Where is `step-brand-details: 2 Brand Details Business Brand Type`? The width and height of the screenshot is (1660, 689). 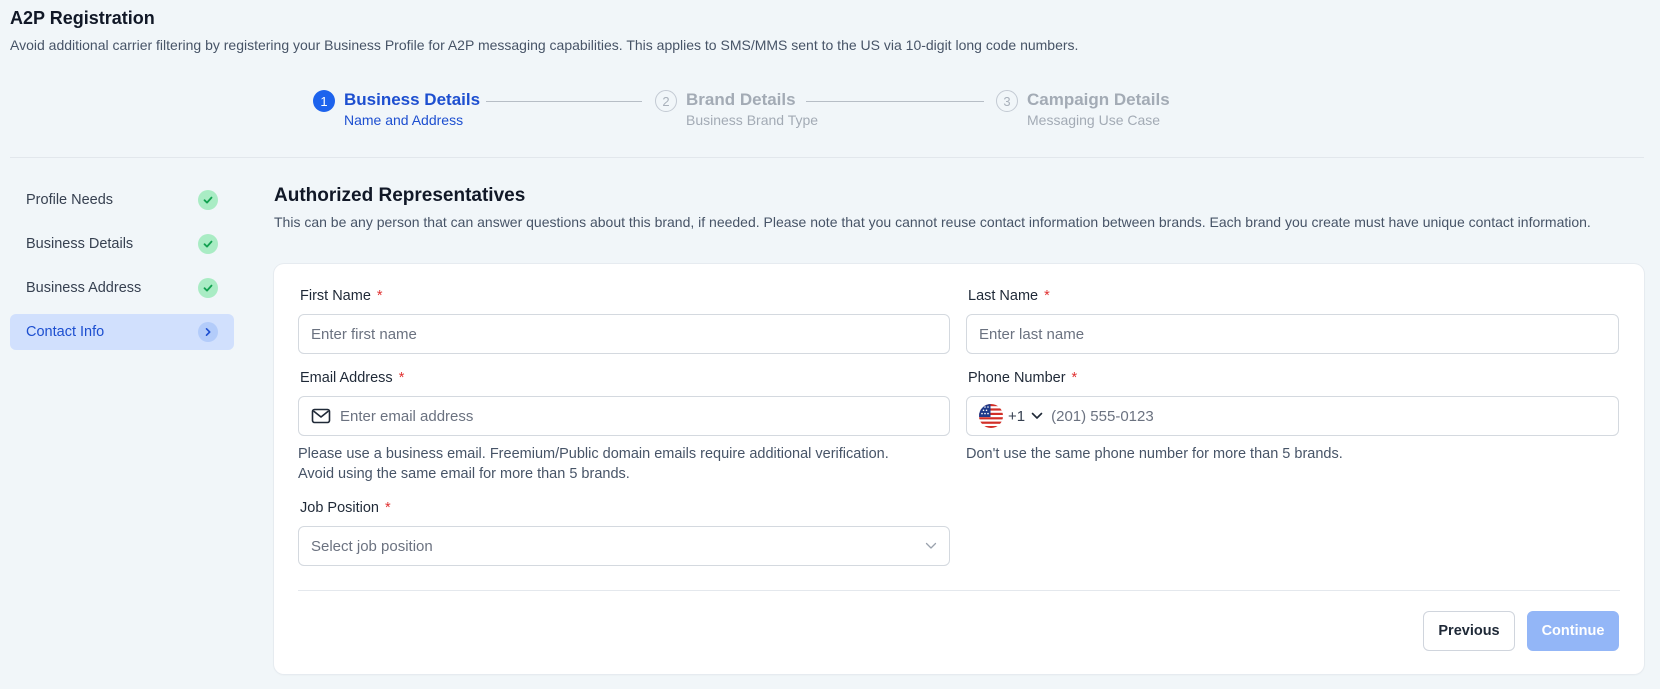
step-brand-details: 2 Brand Details Business Brand Type is located at coordinates (736, 109).